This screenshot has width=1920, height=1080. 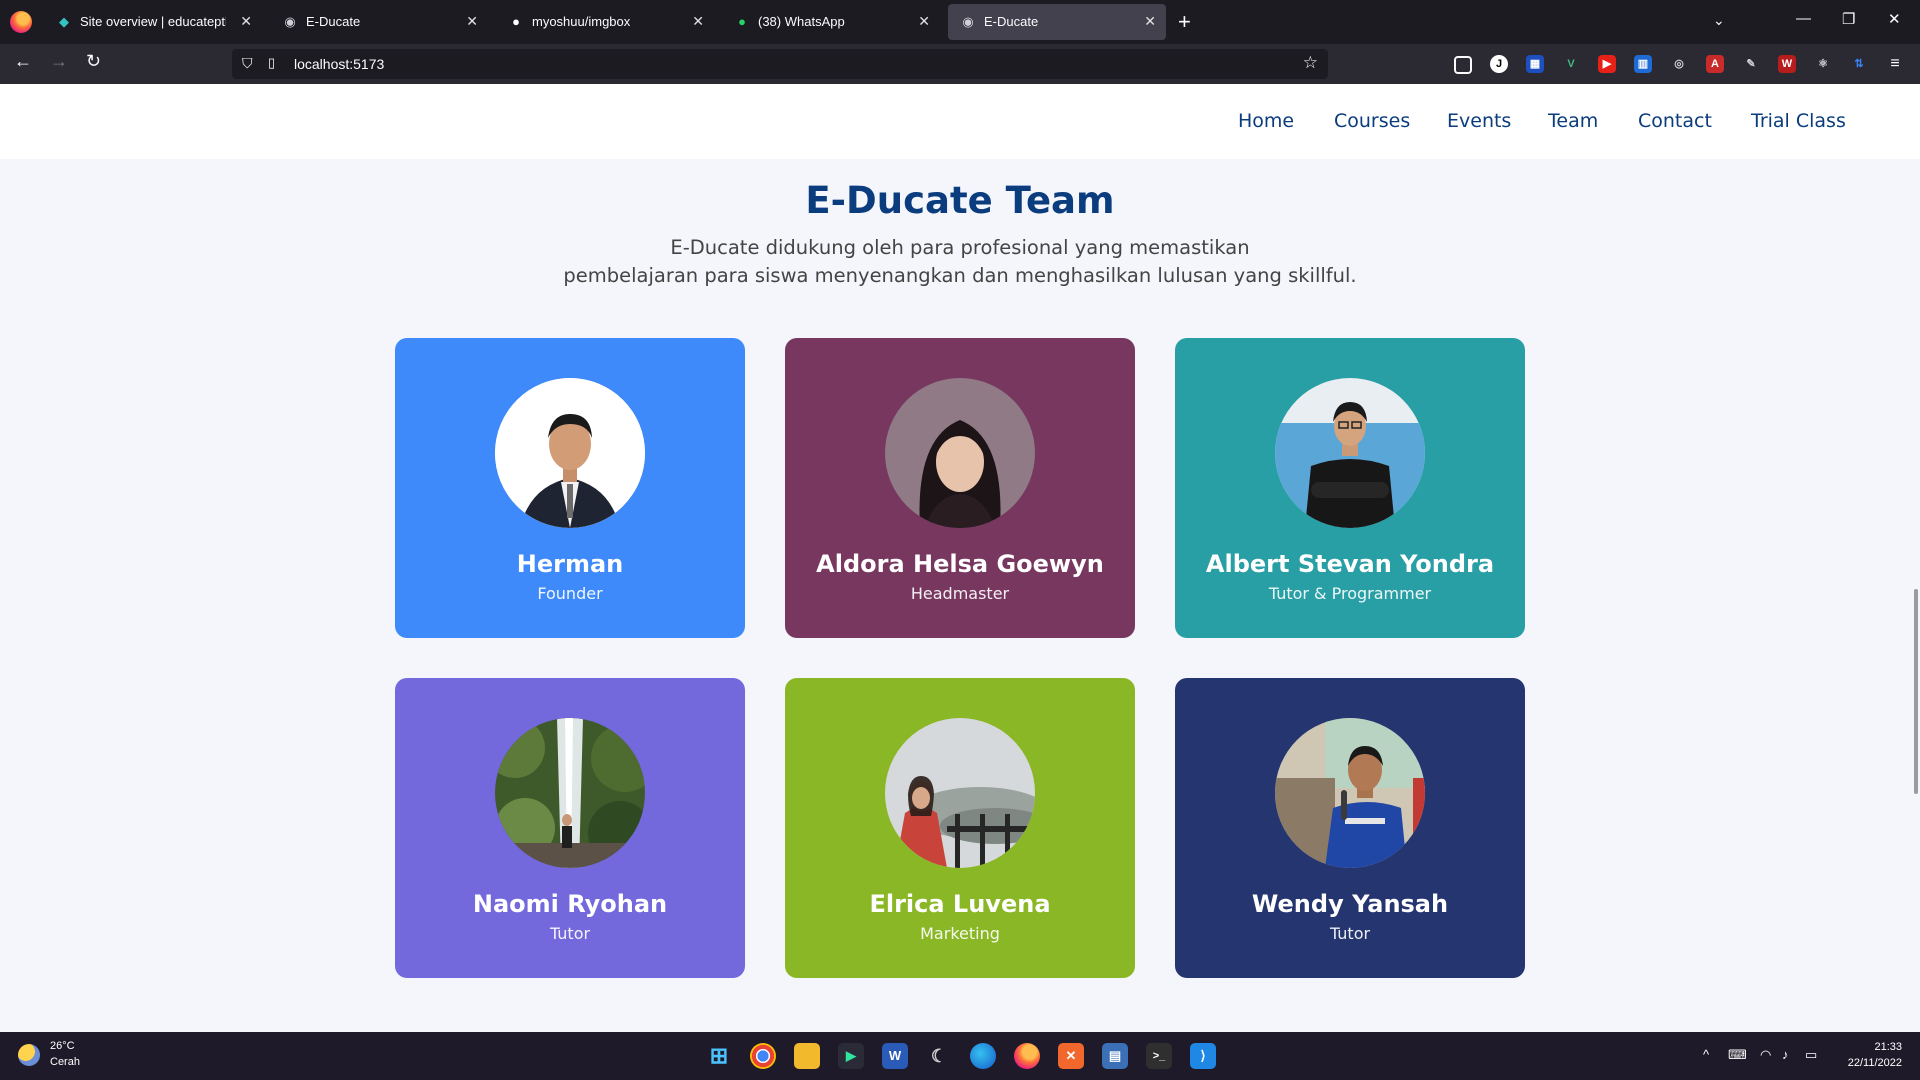 What do you see at coordinates (29, 1055) in the screenshot?
I see `weather-icon` at bounding box center [29, 1055].